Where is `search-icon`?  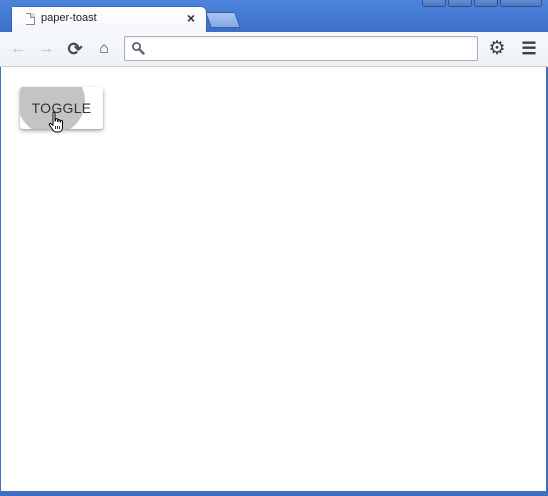 search-icon is located at coordinates (138, 48).